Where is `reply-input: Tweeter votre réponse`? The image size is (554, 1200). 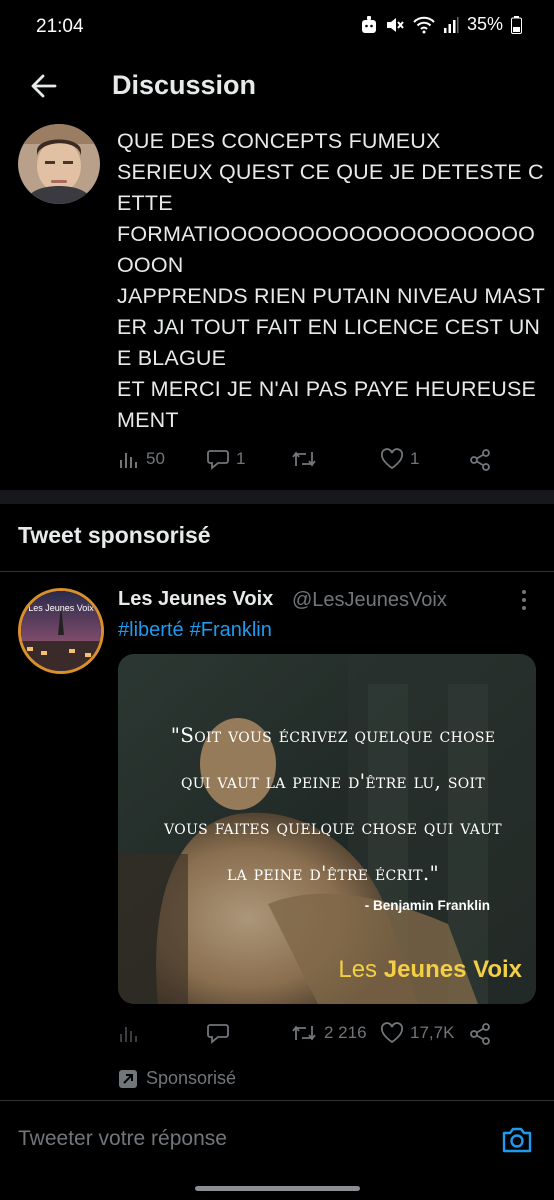
reply-input: Tweeter votre réponse is located at coordinates (122, 1139).